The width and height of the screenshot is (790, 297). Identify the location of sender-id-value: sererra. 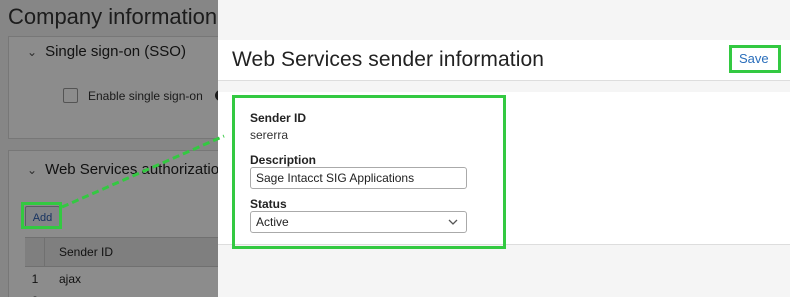
(269, 135).